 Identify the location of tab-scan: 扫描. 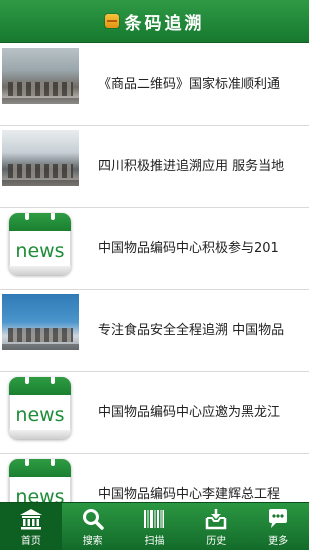
(155, 526).